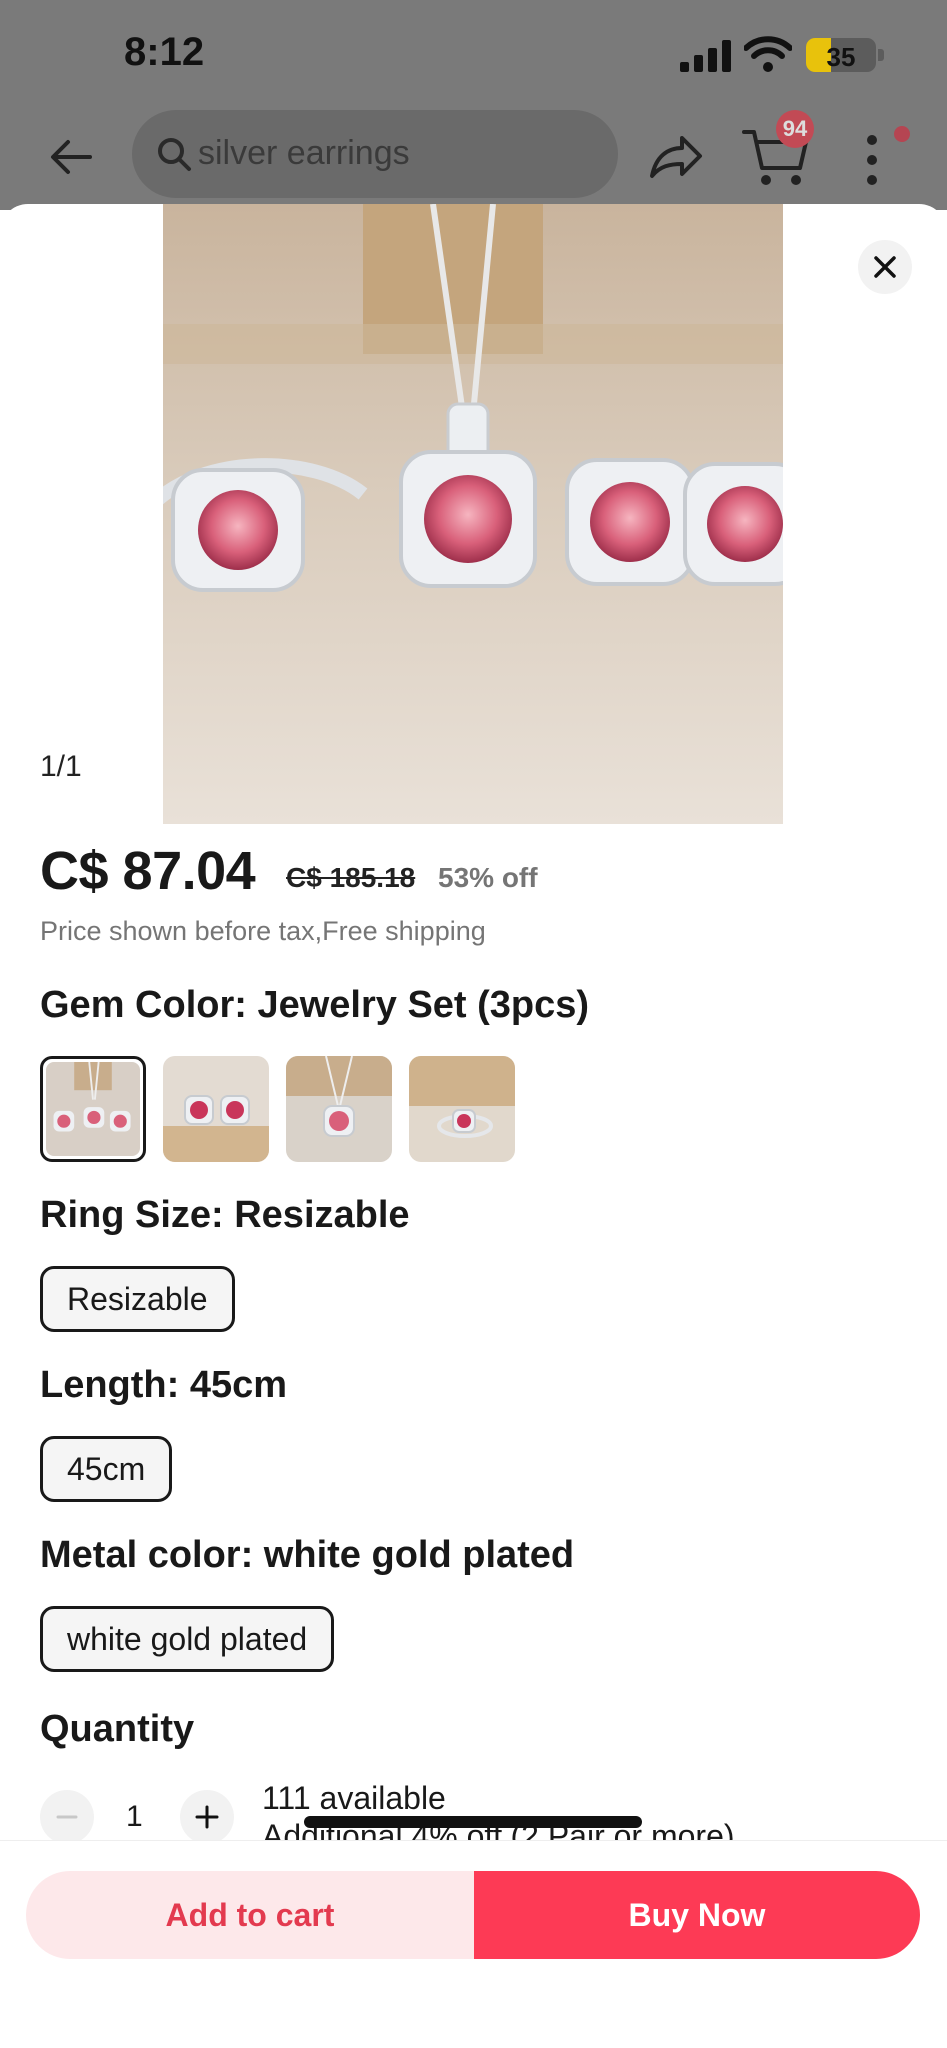 The image size is (947, 2048). I want to click on current-price: C$ 87.04, so click(148, 871).